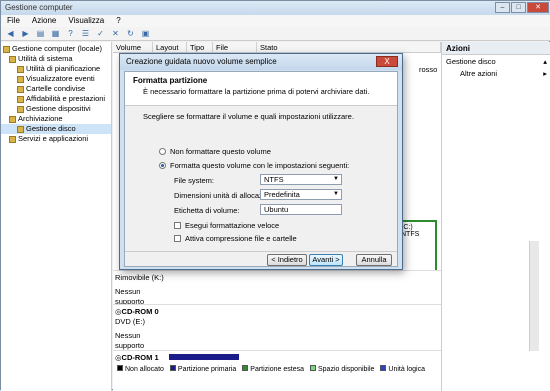 The width and height of the screenshot is (550, 391). Describe the element at coordinates (56, 69) in the screenshot. I see `tree-item-scheduler: Utilità di pianificazione` at that location.